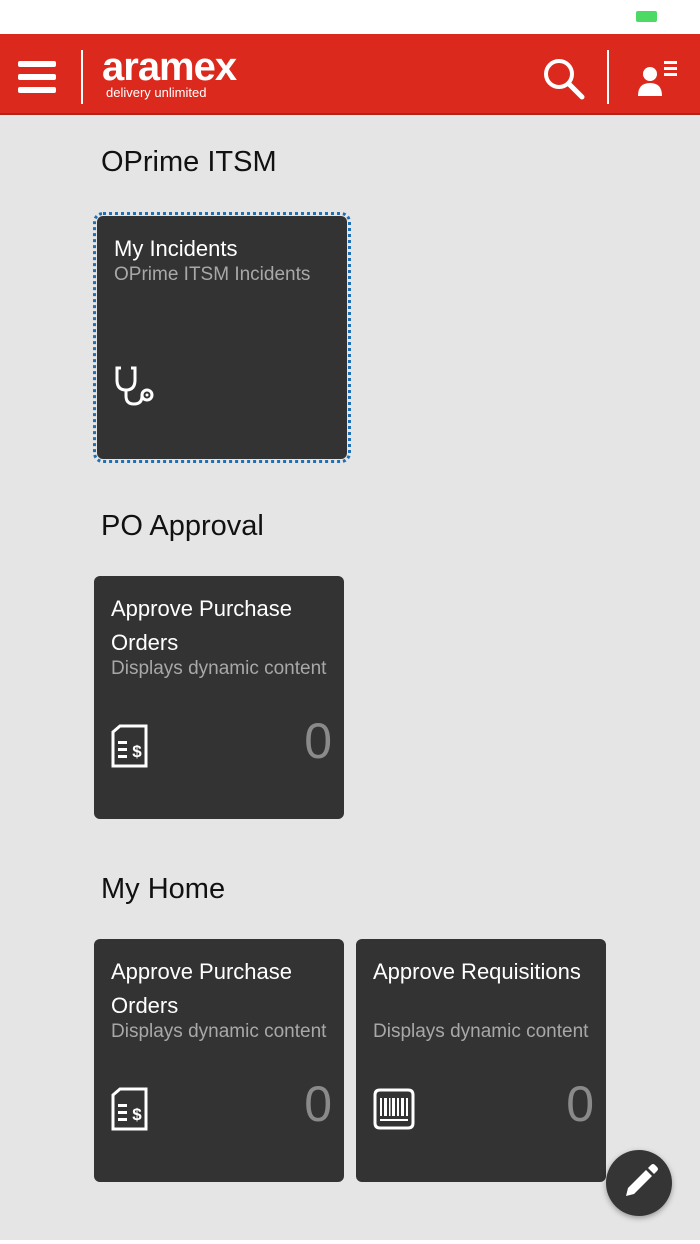 Image resolution: width=700 pixels, height=1244 pixels. I want to click on app-header: aramex delivery unlimited, so click(350, 74).